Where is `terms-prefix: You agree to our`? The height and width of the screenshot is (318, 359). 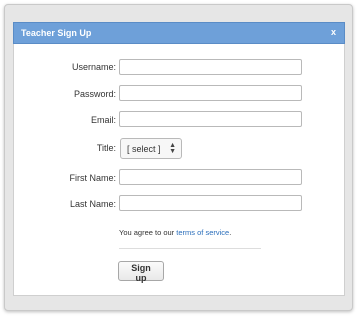 terms-prefix: You agree to our is located at coordinates (148, 232).